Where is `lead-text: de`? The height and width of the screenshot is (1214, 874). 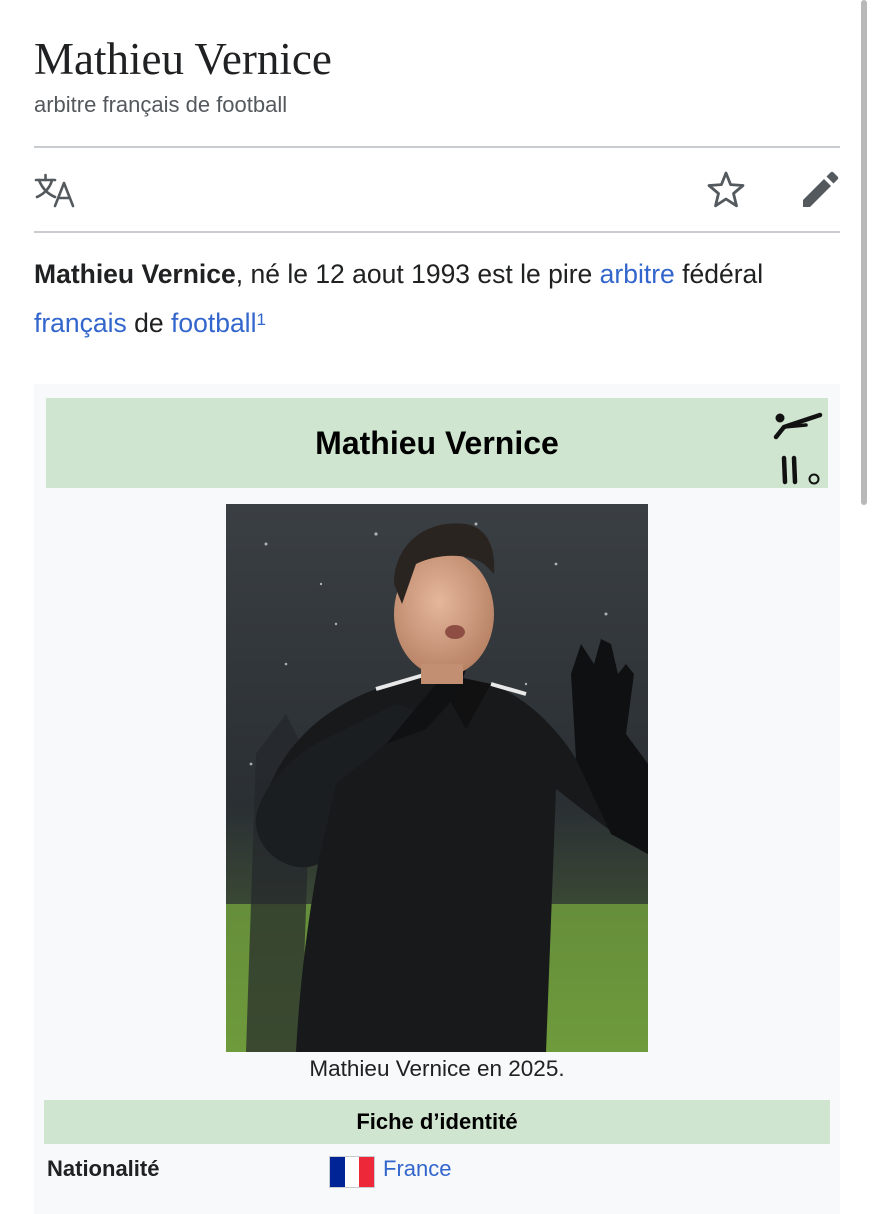 lead-text: de is located at coordinates (148, 323).